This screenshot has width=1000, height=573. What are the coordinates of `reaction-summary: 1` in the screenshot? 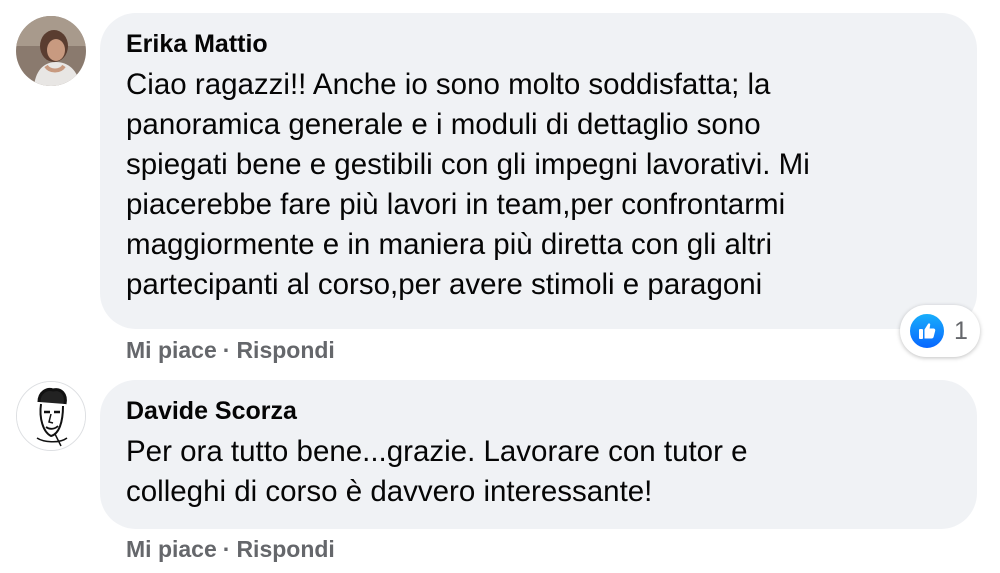 It's located at (940, 331).